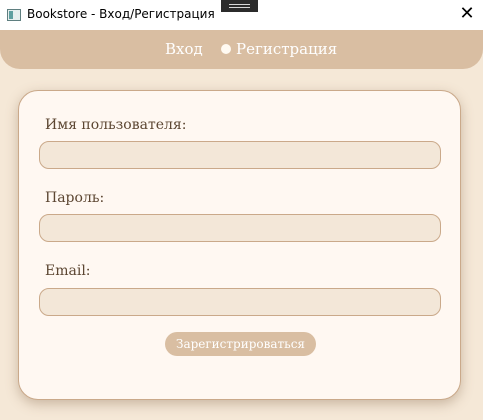 Image resolution: width=483 pixels, height=420 pixels. I want to click on window-titlebar: Bookstore - Вход/Регистрация ✕, so click(241, 15).